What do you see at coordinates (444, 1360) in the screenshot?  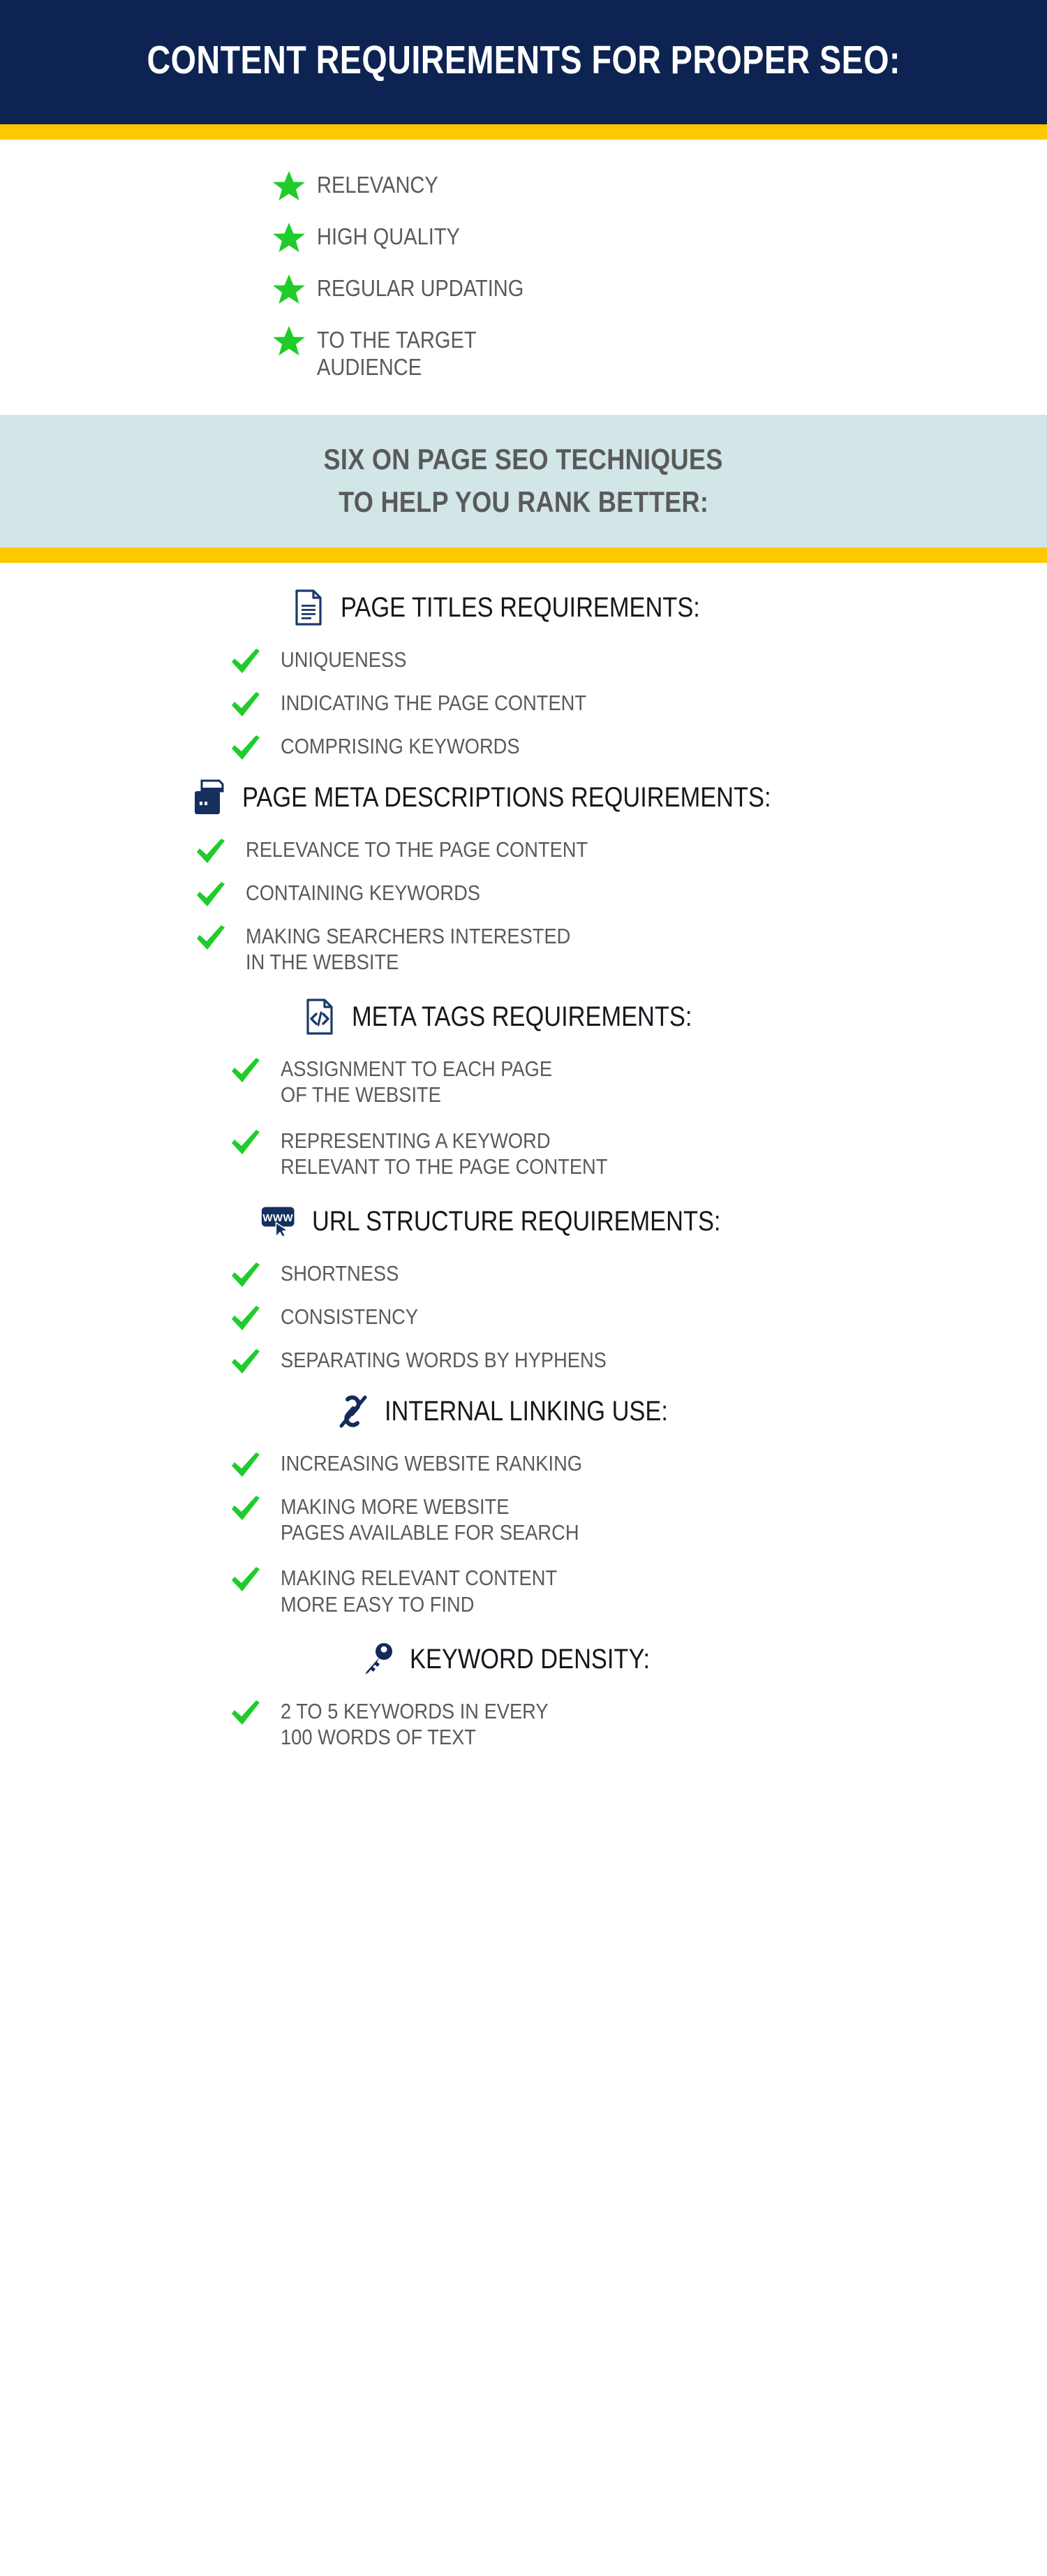 I see `list-item-label: SEPARATING WORDS BY HYPHENS` at bounding box center [444, 1360].